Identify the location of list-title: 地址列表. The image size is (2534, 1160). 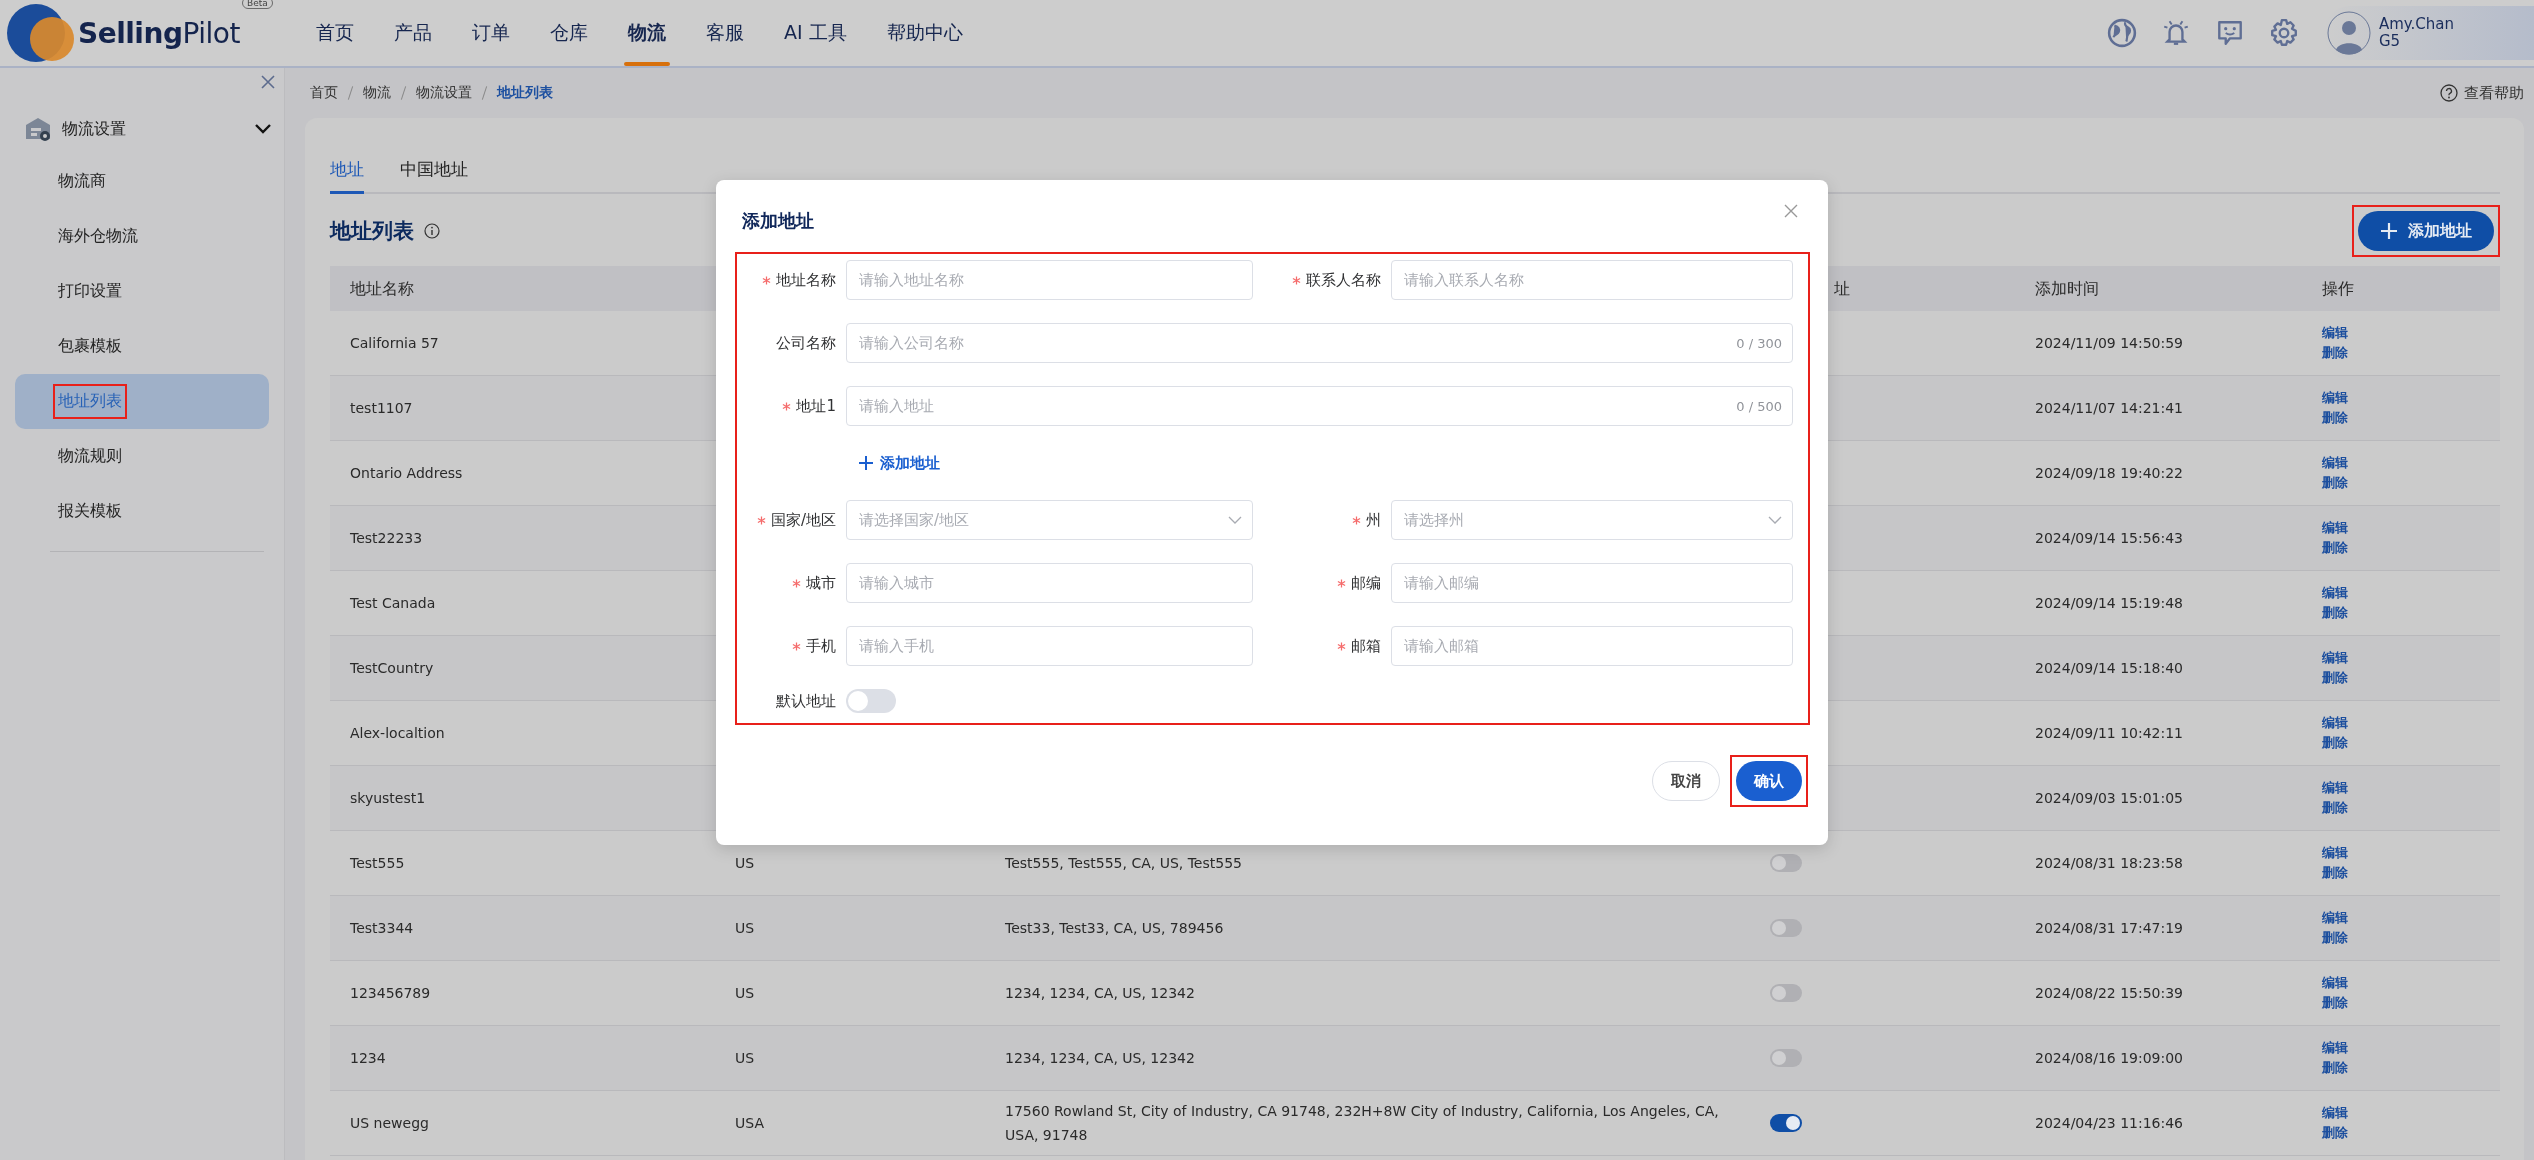
(372, 231).